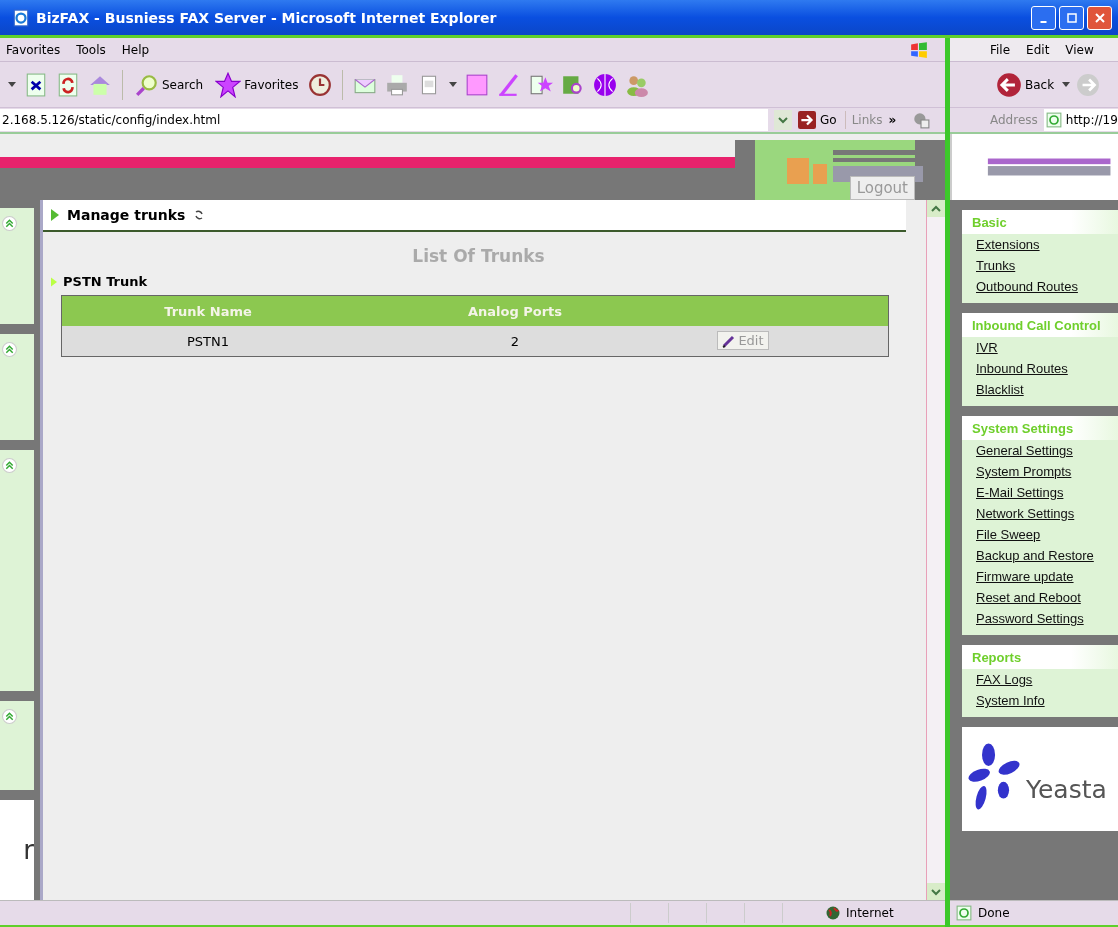  I want to click on menu-link: FAX Logs, so click(1040, 679).